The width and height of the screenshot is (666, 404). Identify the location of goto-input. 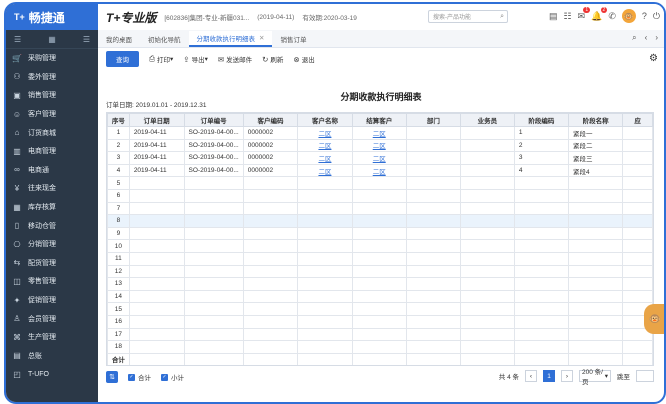
(645, 376).